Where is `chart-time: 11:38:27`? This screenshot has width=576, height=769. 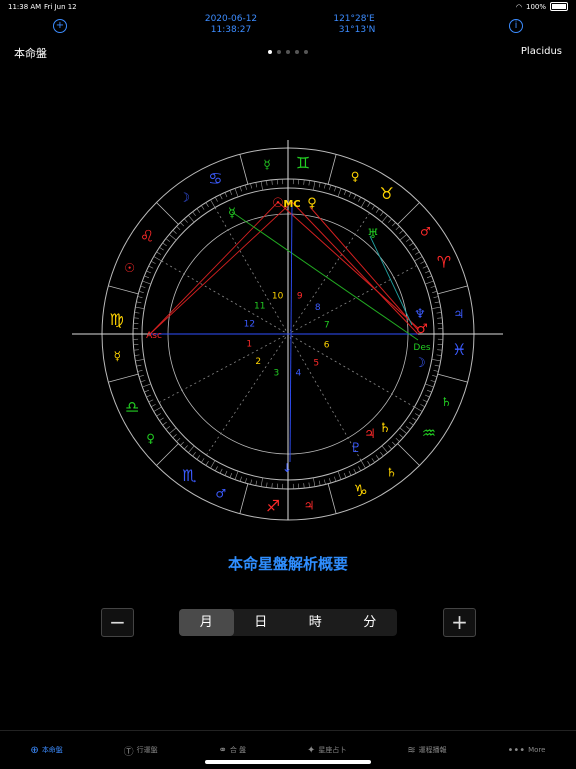
chart-time: 11:38:27 is located at coordinates (231, 30).